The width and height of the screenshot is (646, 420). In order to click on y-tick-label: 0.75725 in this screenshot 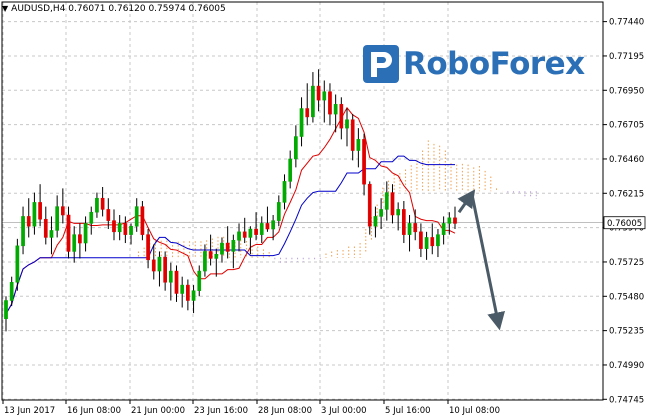, I will do `click(626, 263)`.